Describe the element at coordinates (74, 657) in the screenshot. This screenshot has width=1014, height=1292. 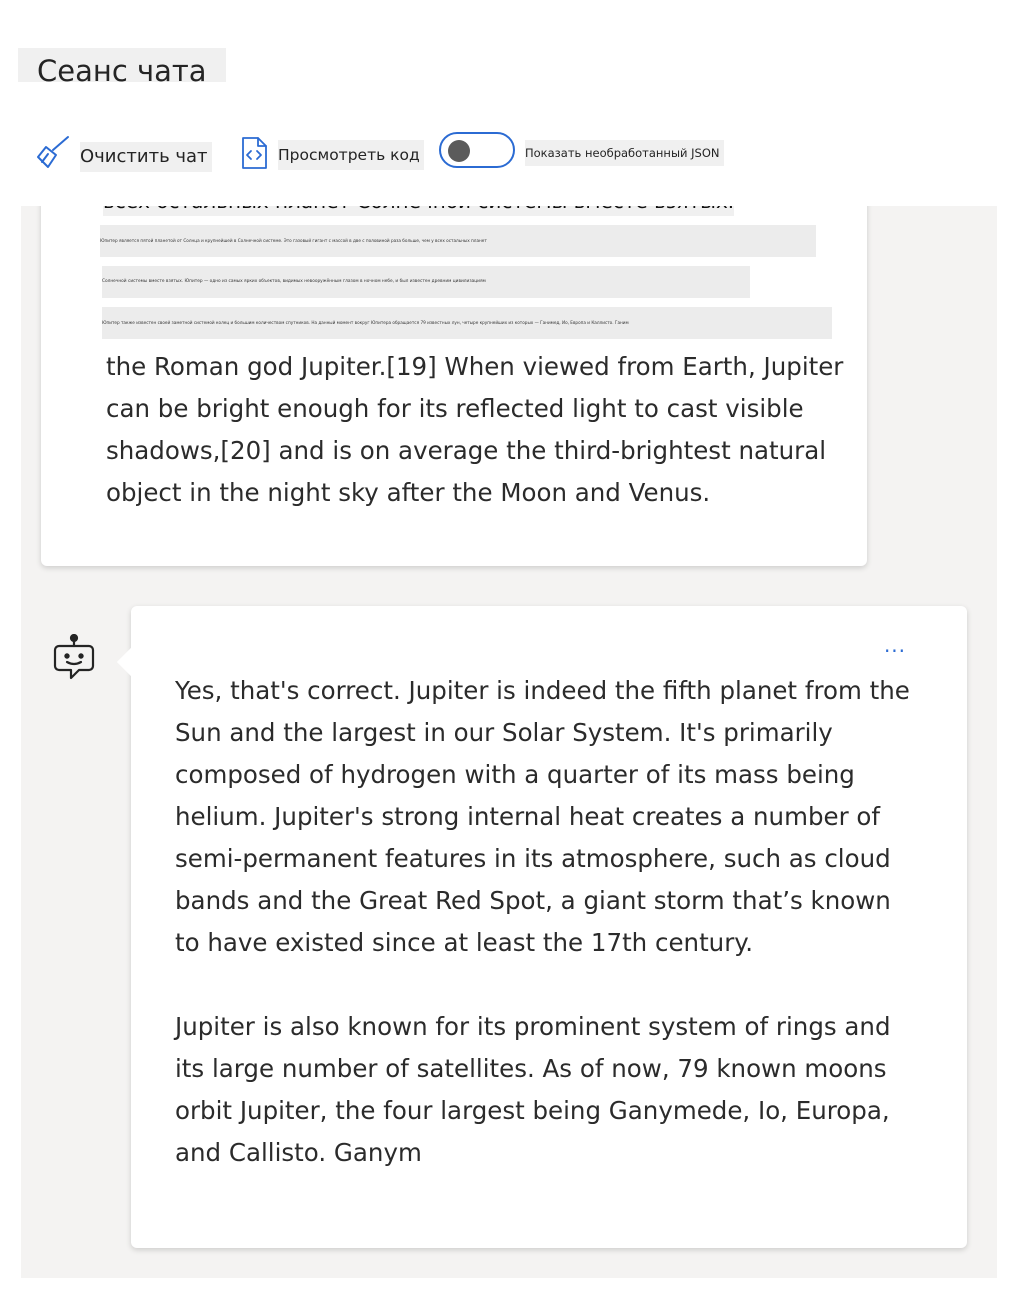
I see `bot-icon` at that location.